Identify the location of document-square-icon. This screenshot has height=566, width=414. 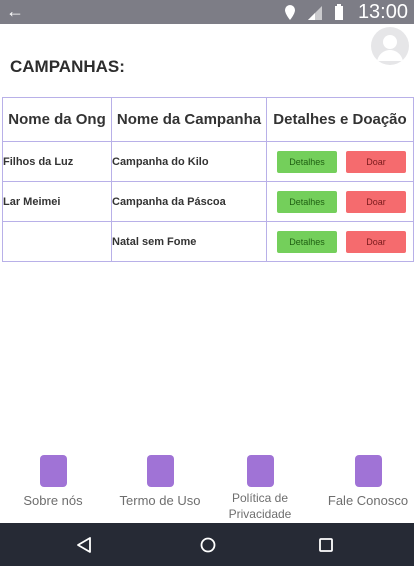
(160, 471).